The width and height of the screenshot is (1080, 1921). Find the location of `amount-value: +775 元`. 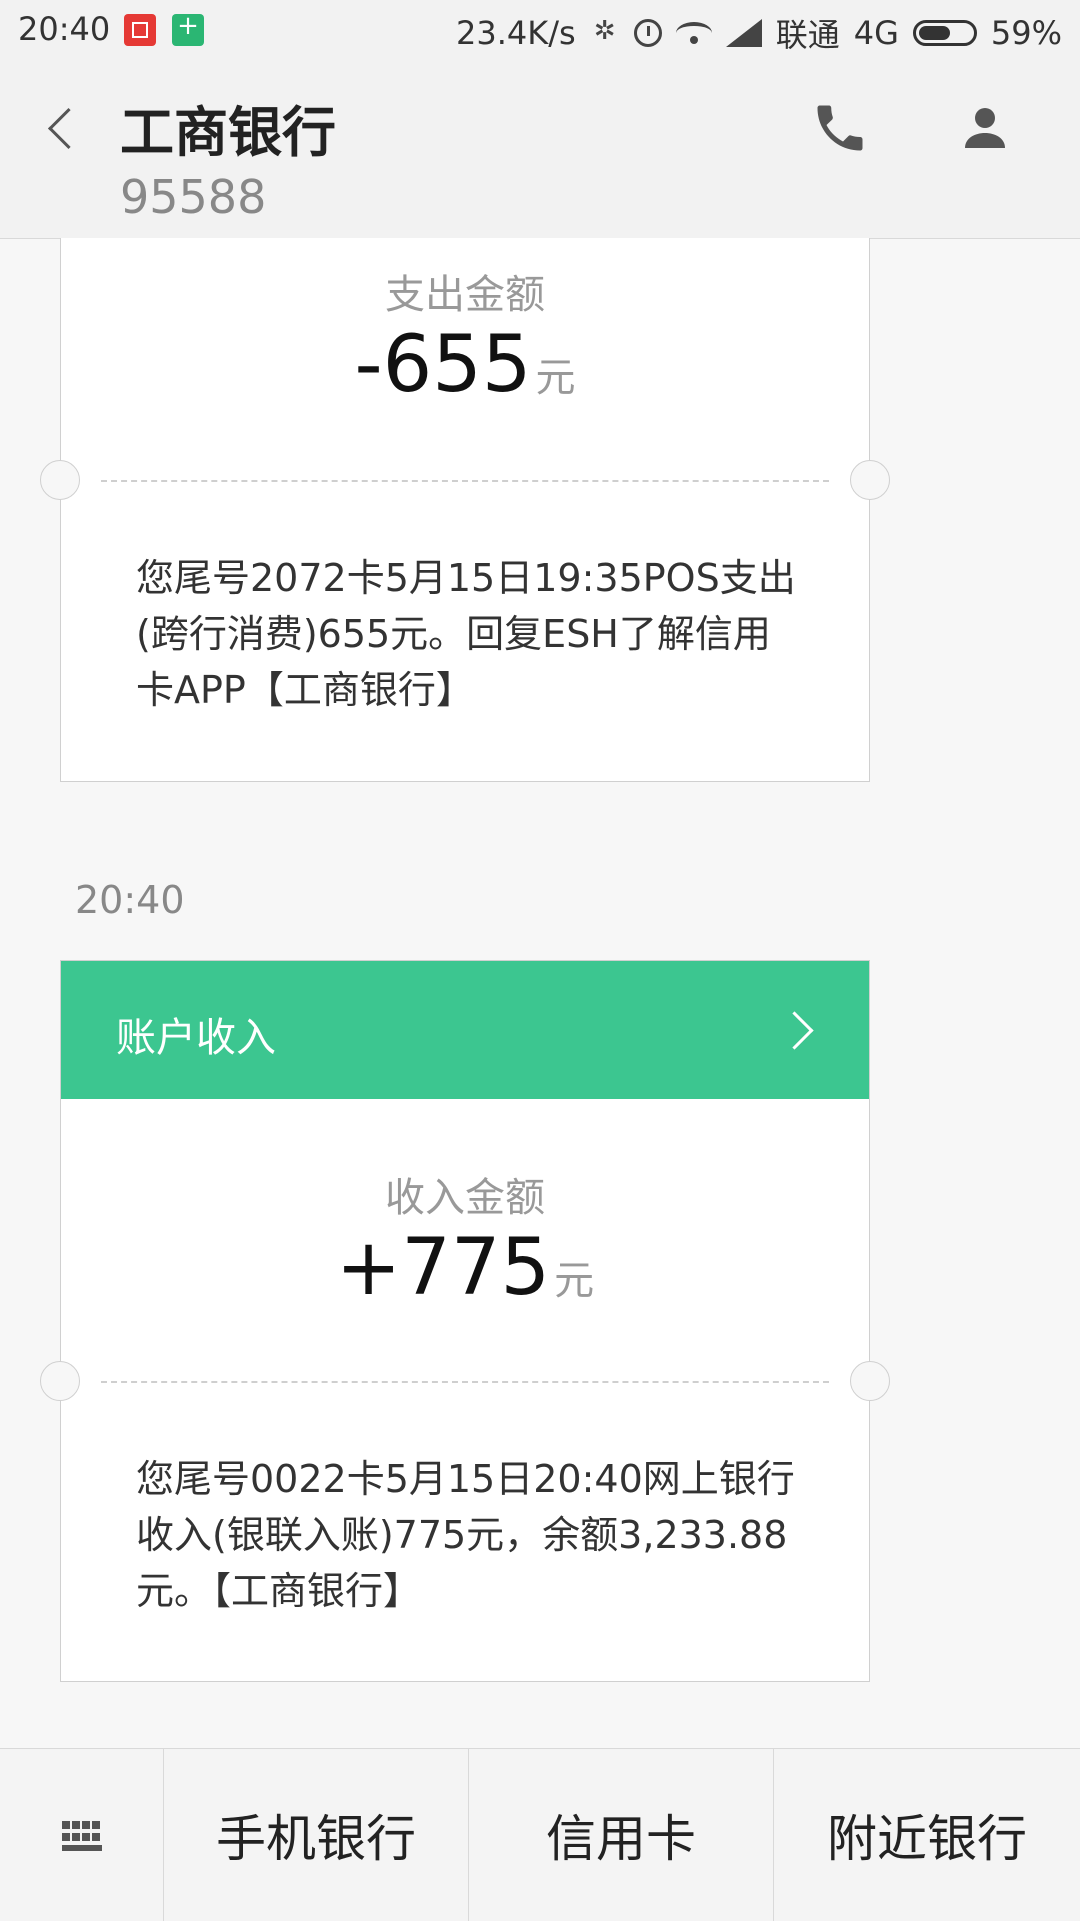

amount-value: +775 元 is located at coordinates (465, 1268).